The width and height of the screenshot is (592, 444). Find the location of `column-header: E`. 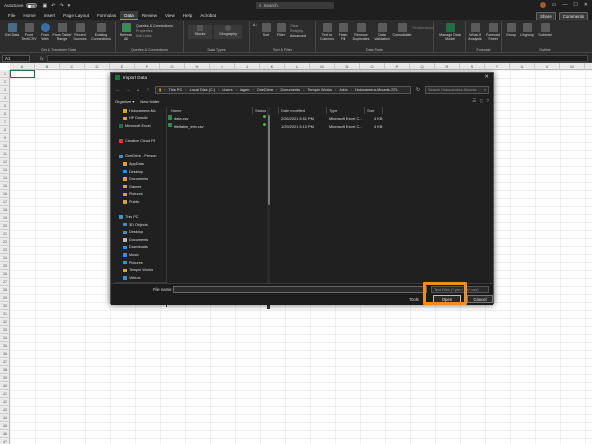

column-header: E is located at coordinates (122, 66).